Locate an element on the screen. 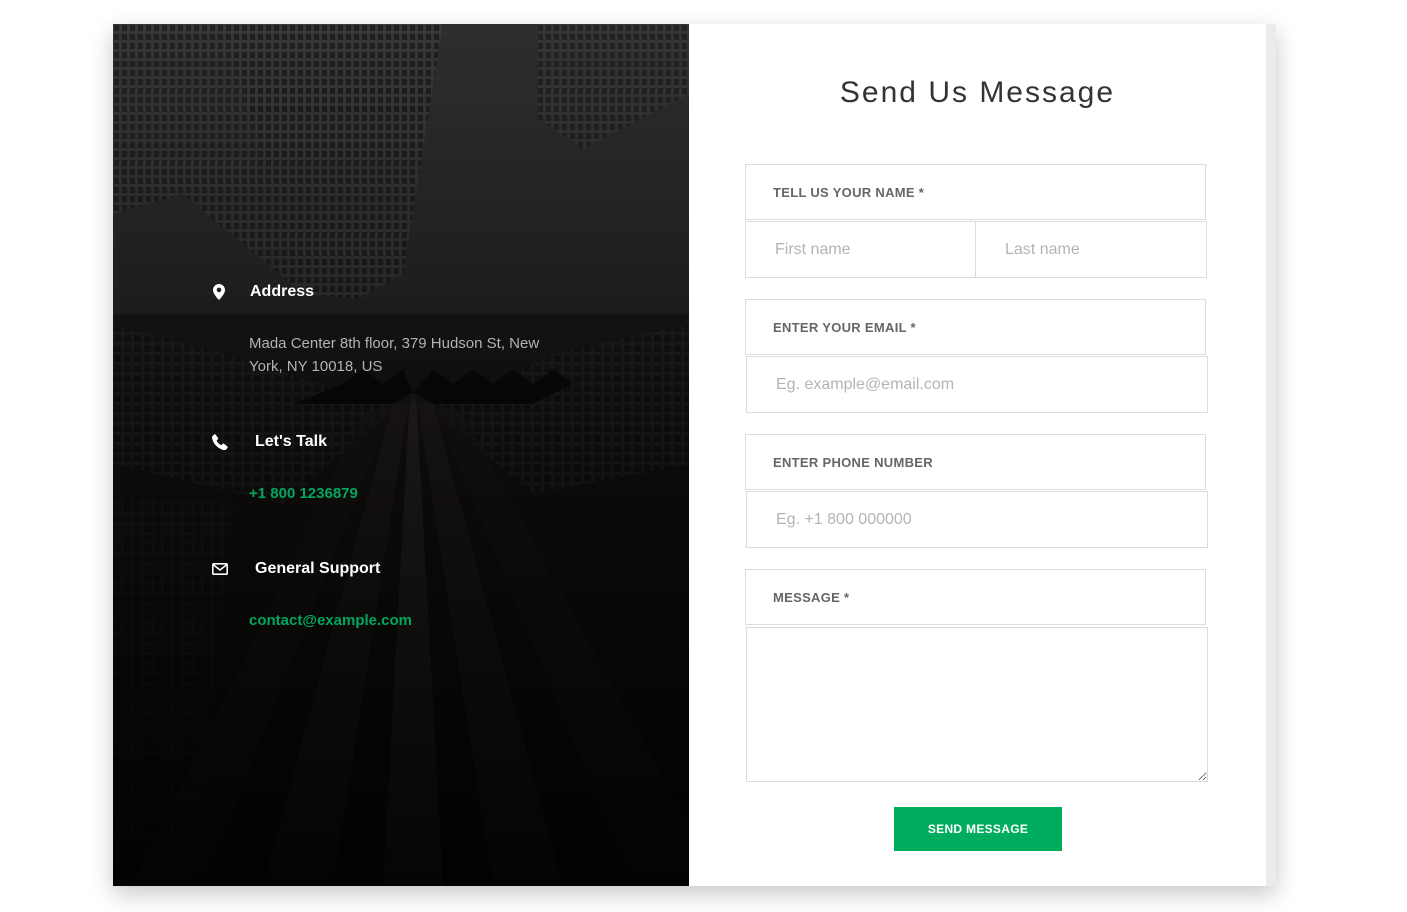 The height and width of the screenshot is (912, 1407). message-label: MESSAGE * is located at coordinates (975, 597).